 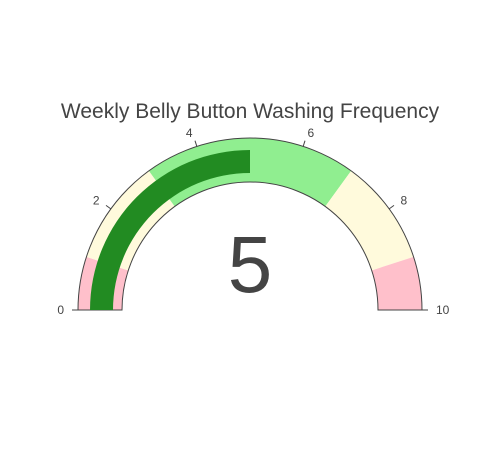 What do you see at coordinates (96, 201) in the screenshot?
I see `gauge-tick-label-2: 2` at bounding box center [96, 201].